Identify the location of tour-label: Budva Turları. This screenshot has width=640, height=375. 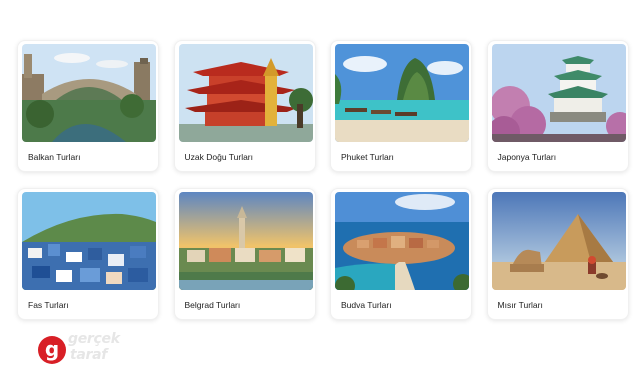
(366, 305).